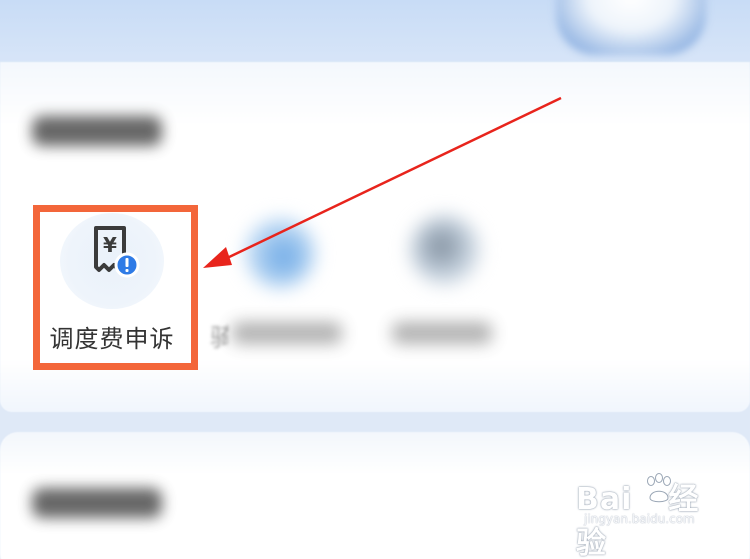 The width and height of the screenshot is (750, 559). What do you see at coordinates (639, 519) in the screenshot?
I see `watermark-url: jingyan.baidu.com` at bounding box center [639, 519].